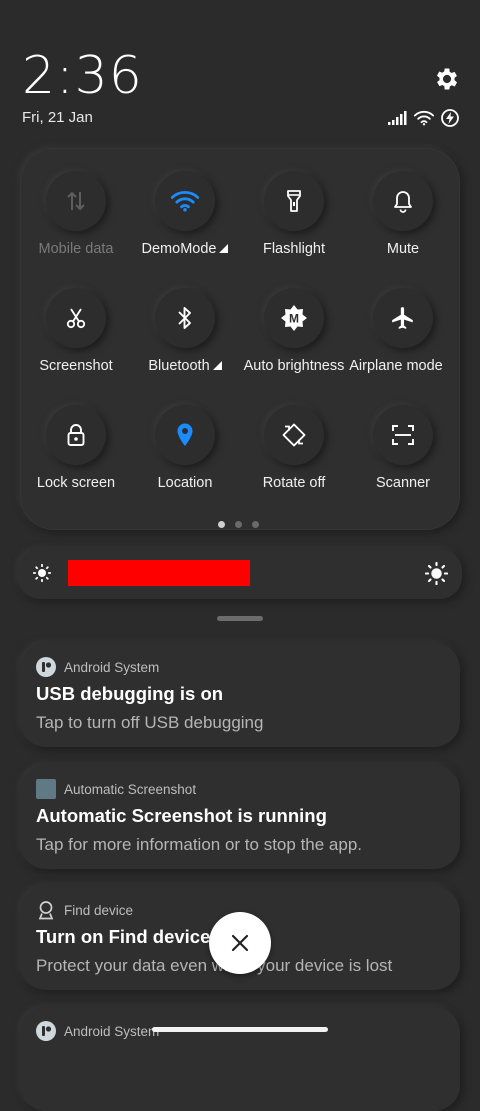 This screenshot has width=480, height=1111. What do you see at coordinates (76, 366) in the screenshot?
I see `tile-label: Screenshot` at bounding box center [76, 366].